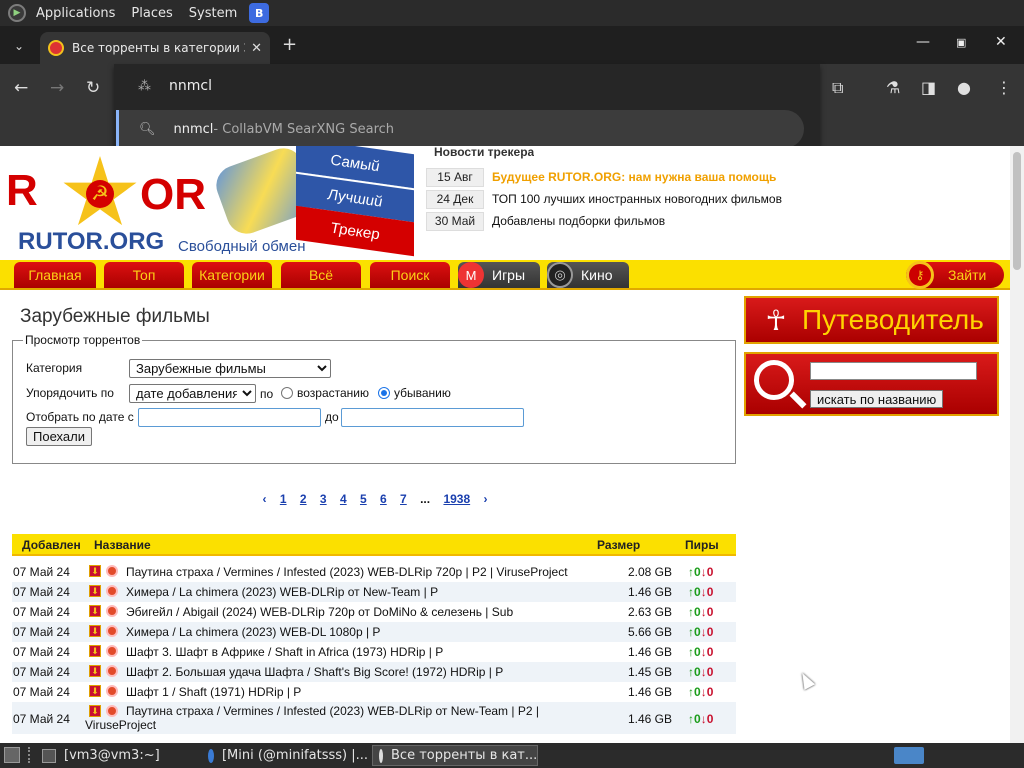 This screenshot has height=768, width=1024. I want to click on applications-icon: ▶, so click(17, 13).